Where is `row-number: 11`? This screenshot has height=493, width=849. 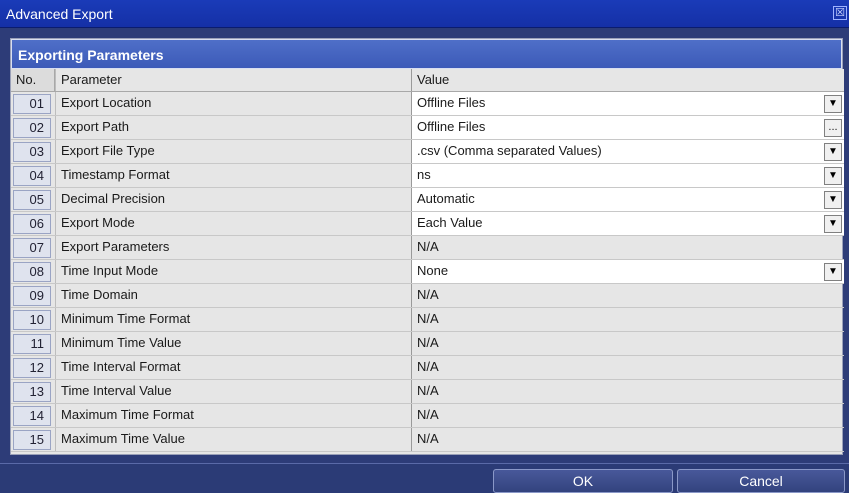 row-number: 11 is located at coordinates (32, 344).